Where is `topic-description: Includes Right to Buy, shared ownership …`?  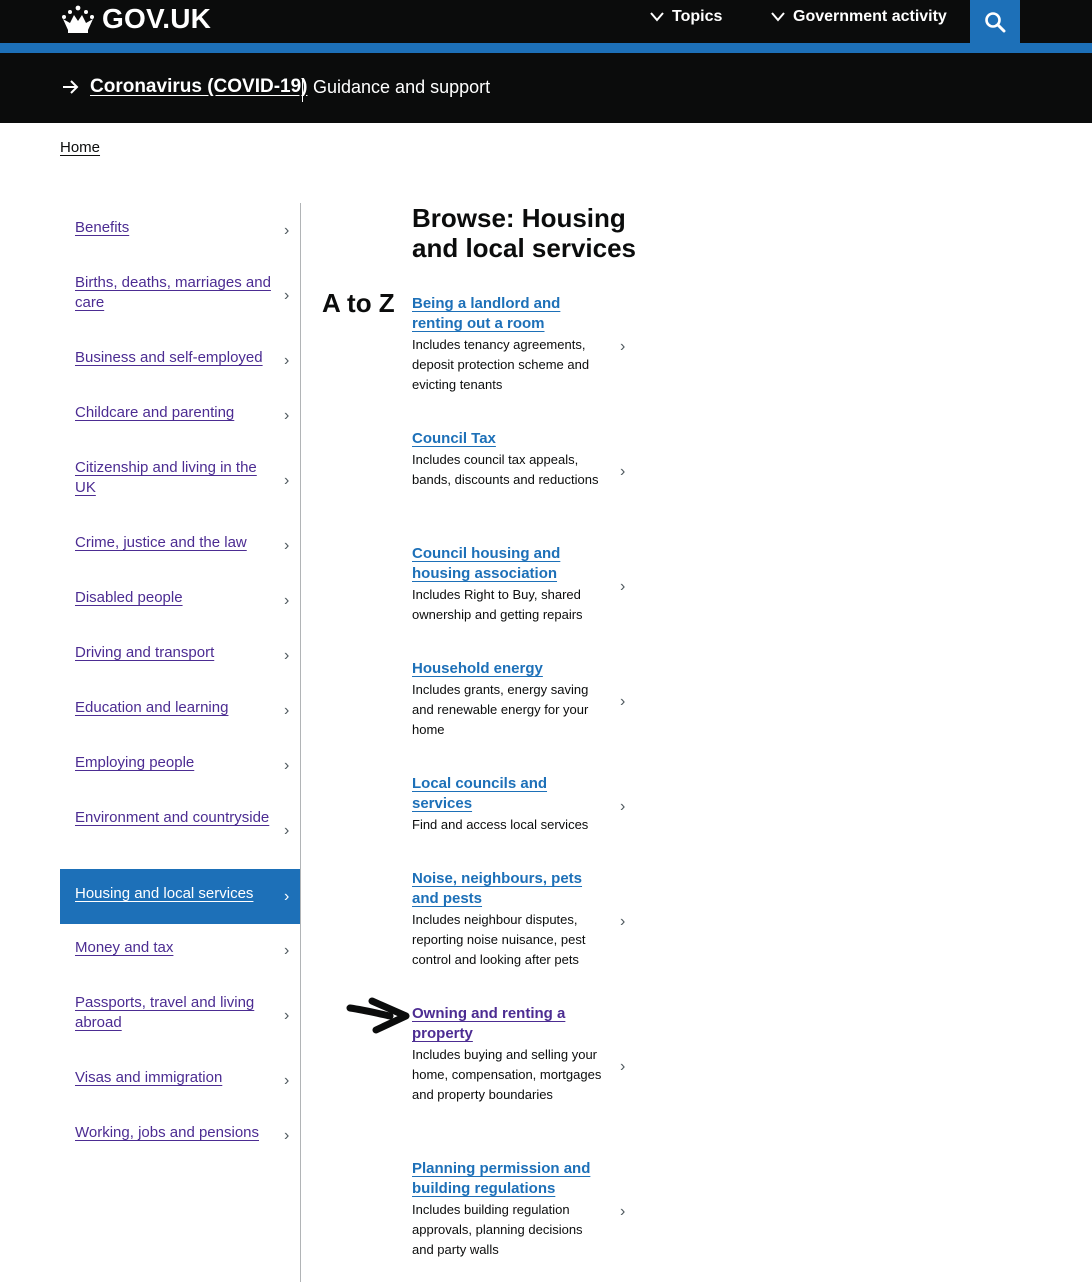
topic-description: Includes Right to Buy, shared ownership … is located at coordinates (497, 604).